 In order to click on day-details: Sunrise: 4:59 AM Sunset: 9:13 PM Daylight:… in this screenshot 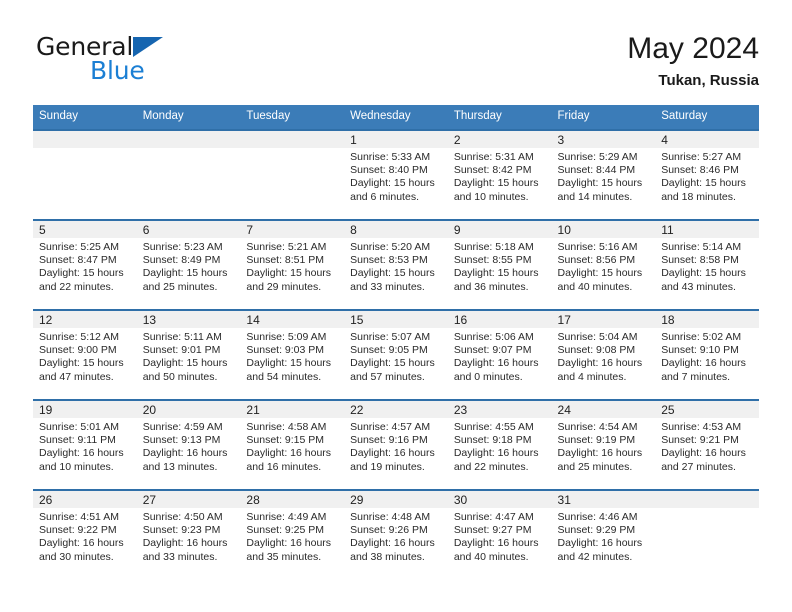, I will do `click(189, 446)`.